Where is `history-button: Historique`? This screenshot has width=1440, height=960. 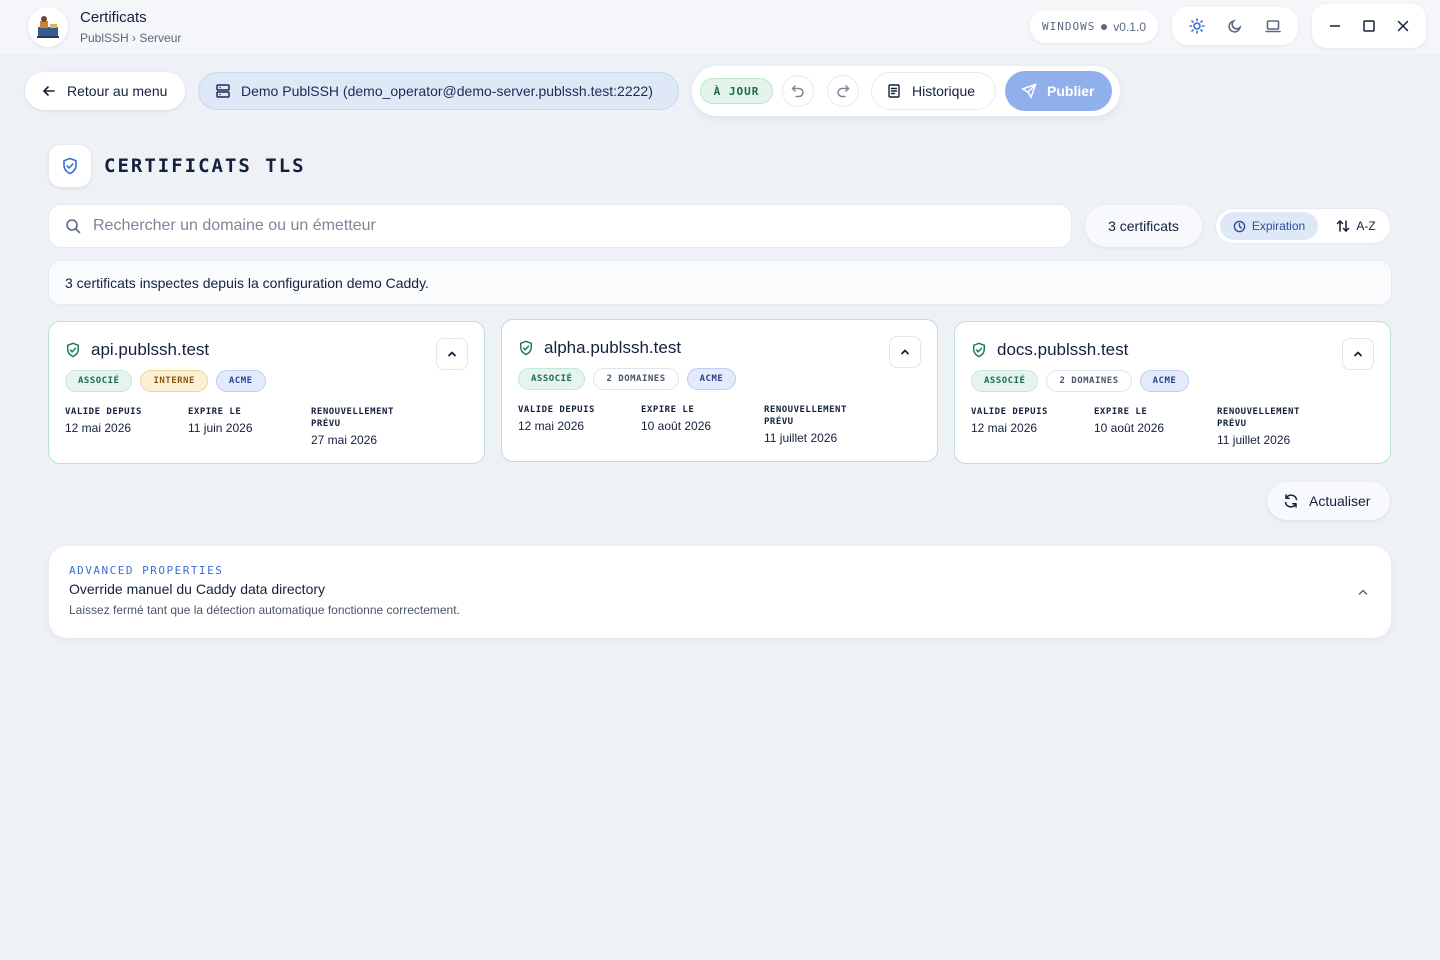 history-button: Historique is located at coordinates (933, 91).